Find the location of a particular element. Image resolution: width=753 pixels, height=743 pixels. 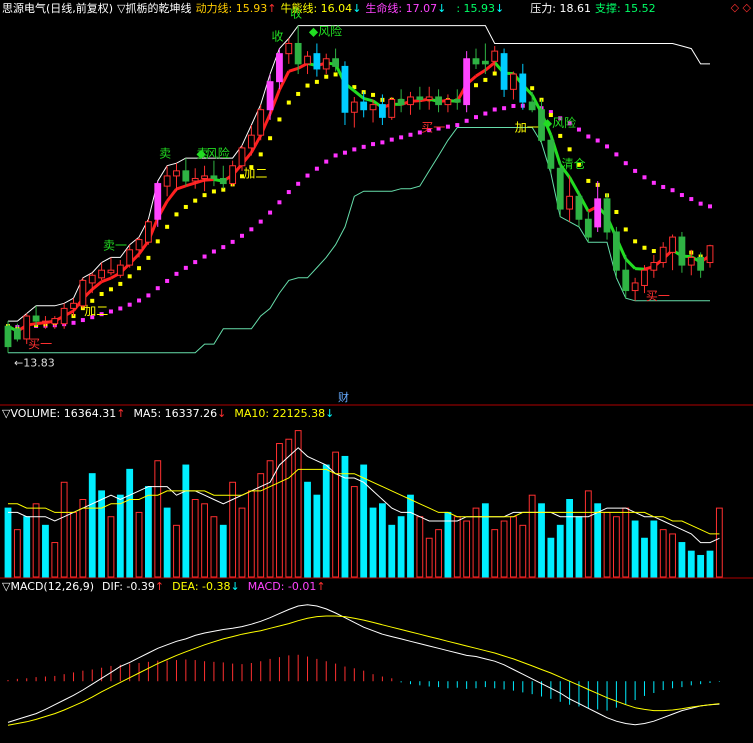

indicator-name: ▽抓栃的乾坤线 is located at coordinates (154, 8).